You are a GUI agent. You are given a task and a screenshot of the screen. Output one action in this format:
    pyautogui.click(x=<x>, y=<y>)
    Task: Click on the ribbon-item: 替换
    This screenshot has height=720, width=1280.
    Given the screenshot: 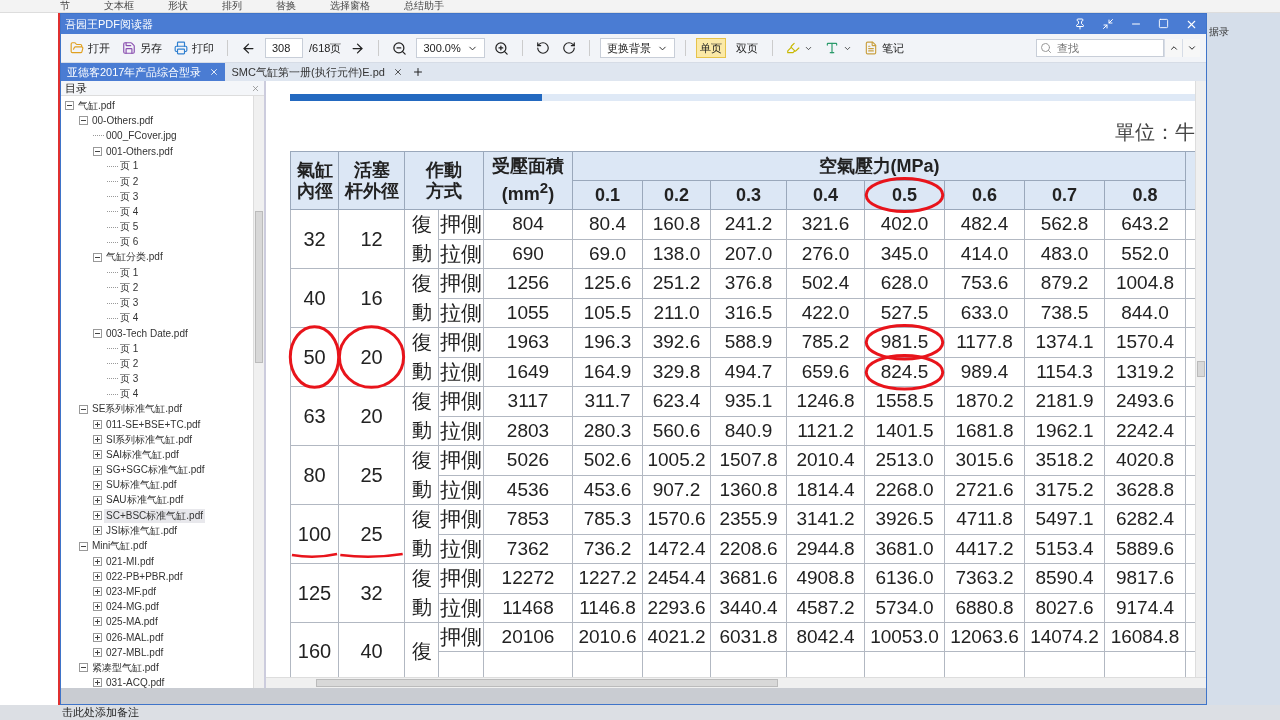 What is the action you would take?
    pyautogui.click(x=286, y=6)
    